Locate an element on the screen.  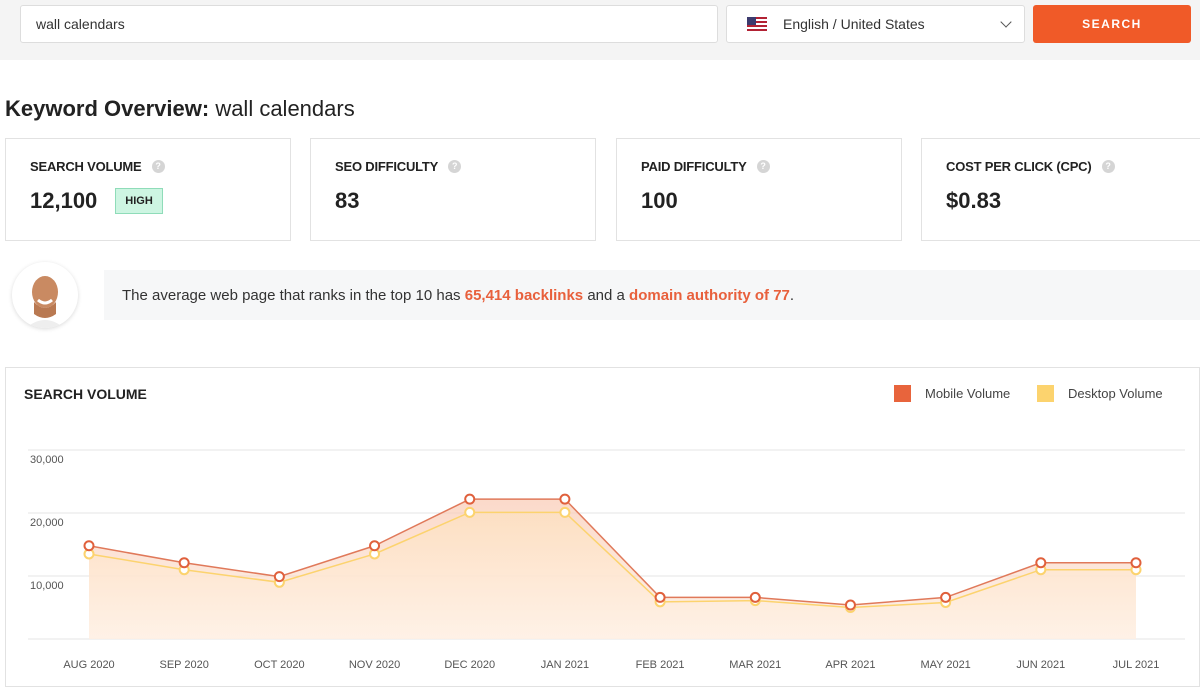
x-tick-label: SEP 2020 is located at coordinates (184, 665).